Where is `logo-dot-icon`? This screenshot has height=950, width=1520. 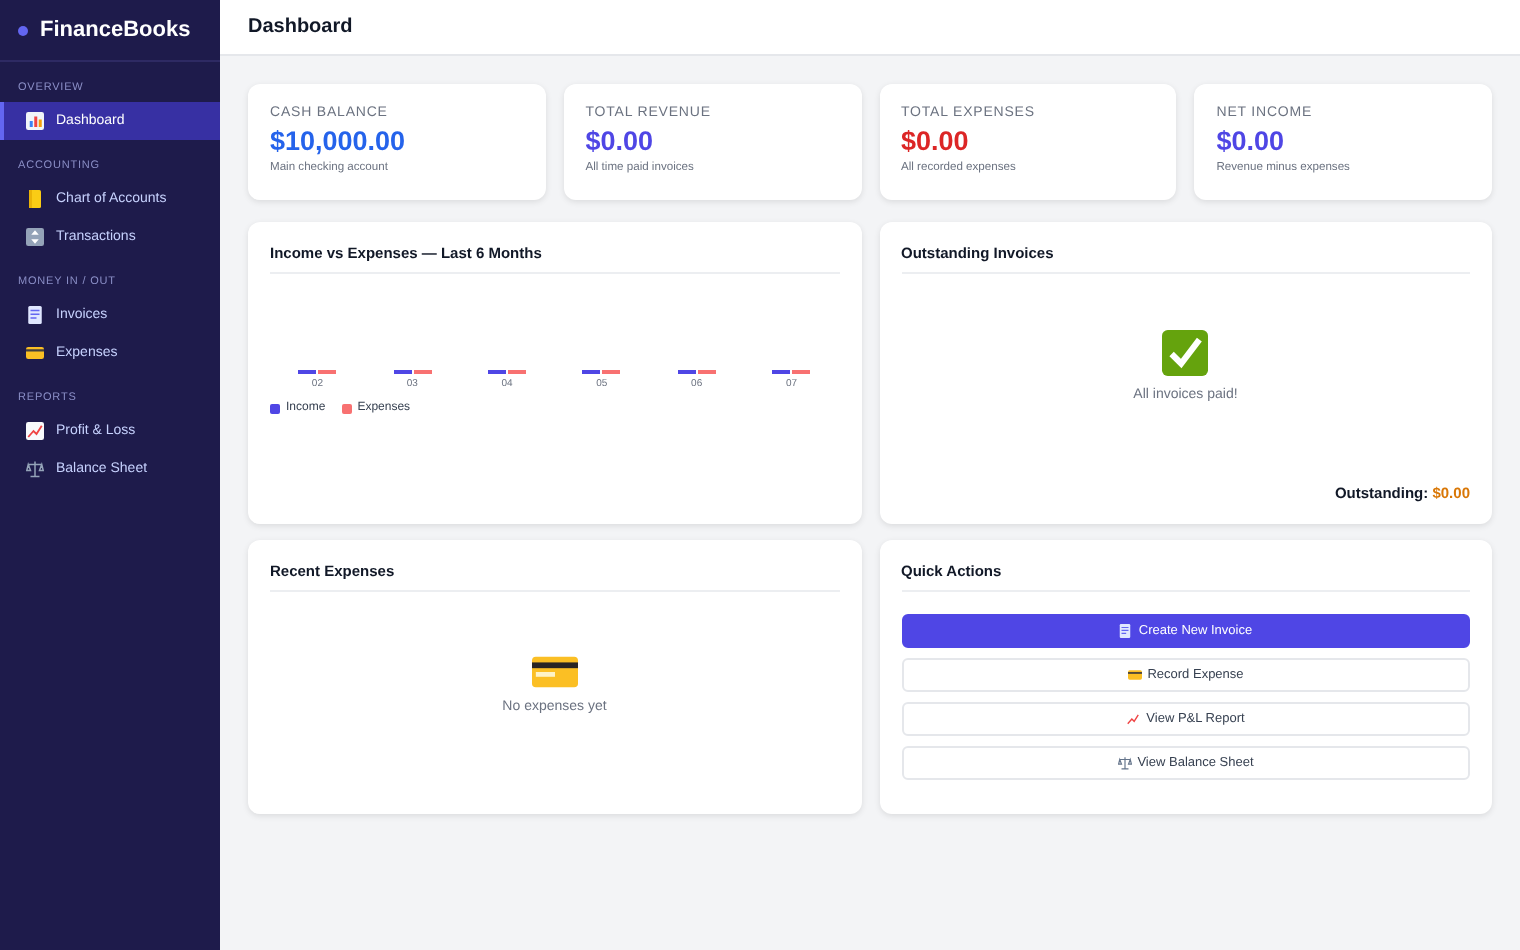 logo-dot-icon is located at coordinates (23, 30).